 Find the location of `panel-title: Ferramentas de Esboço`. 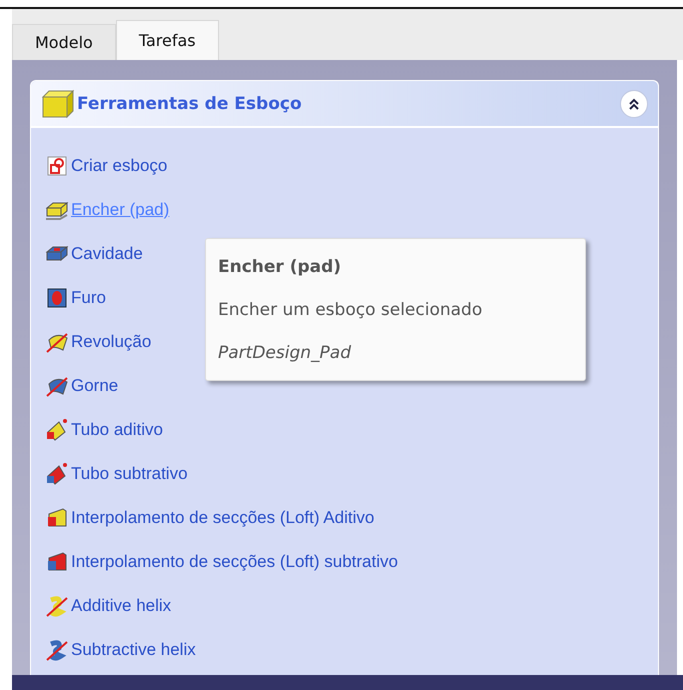

panel-title: Ferramentas de Esboço is located at coordinates (190, 104).